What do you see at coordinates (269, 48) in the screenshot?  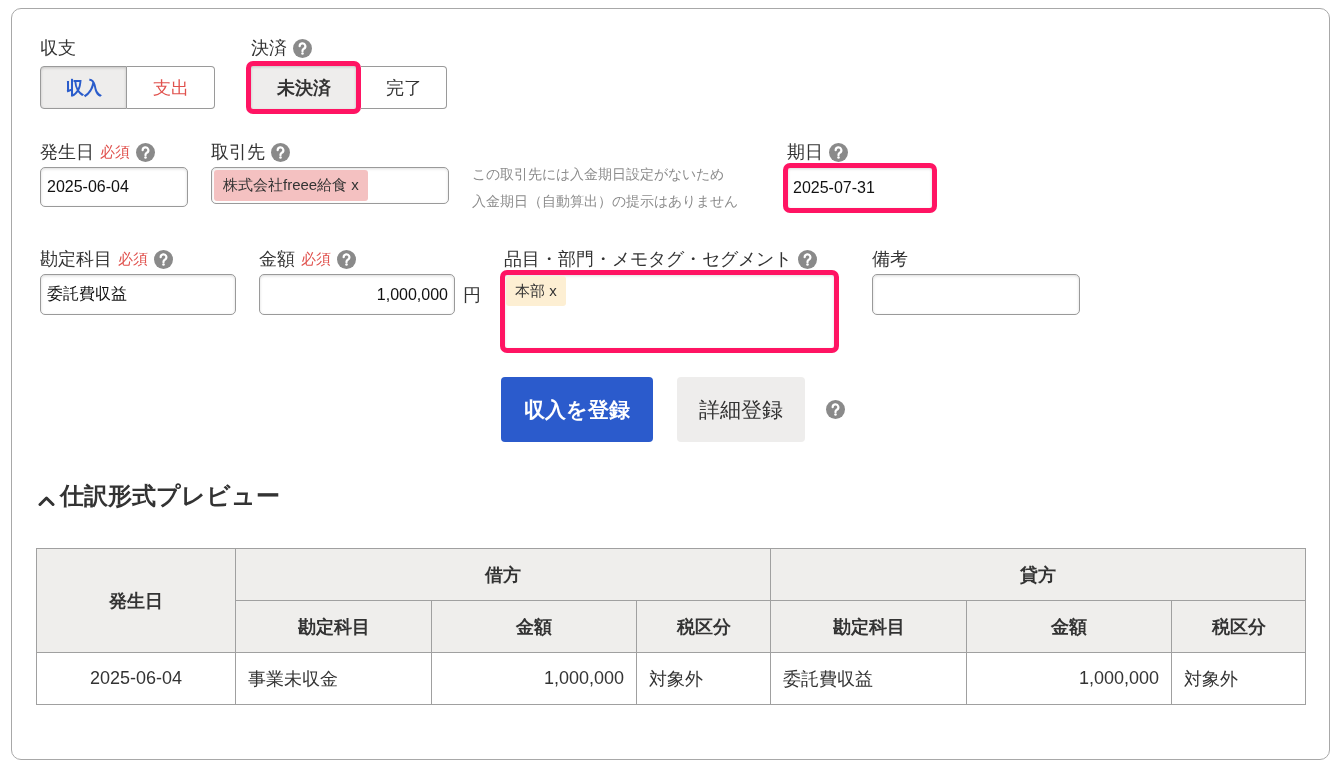 I see `field-label: 決済` at bounding box center [269, 48].